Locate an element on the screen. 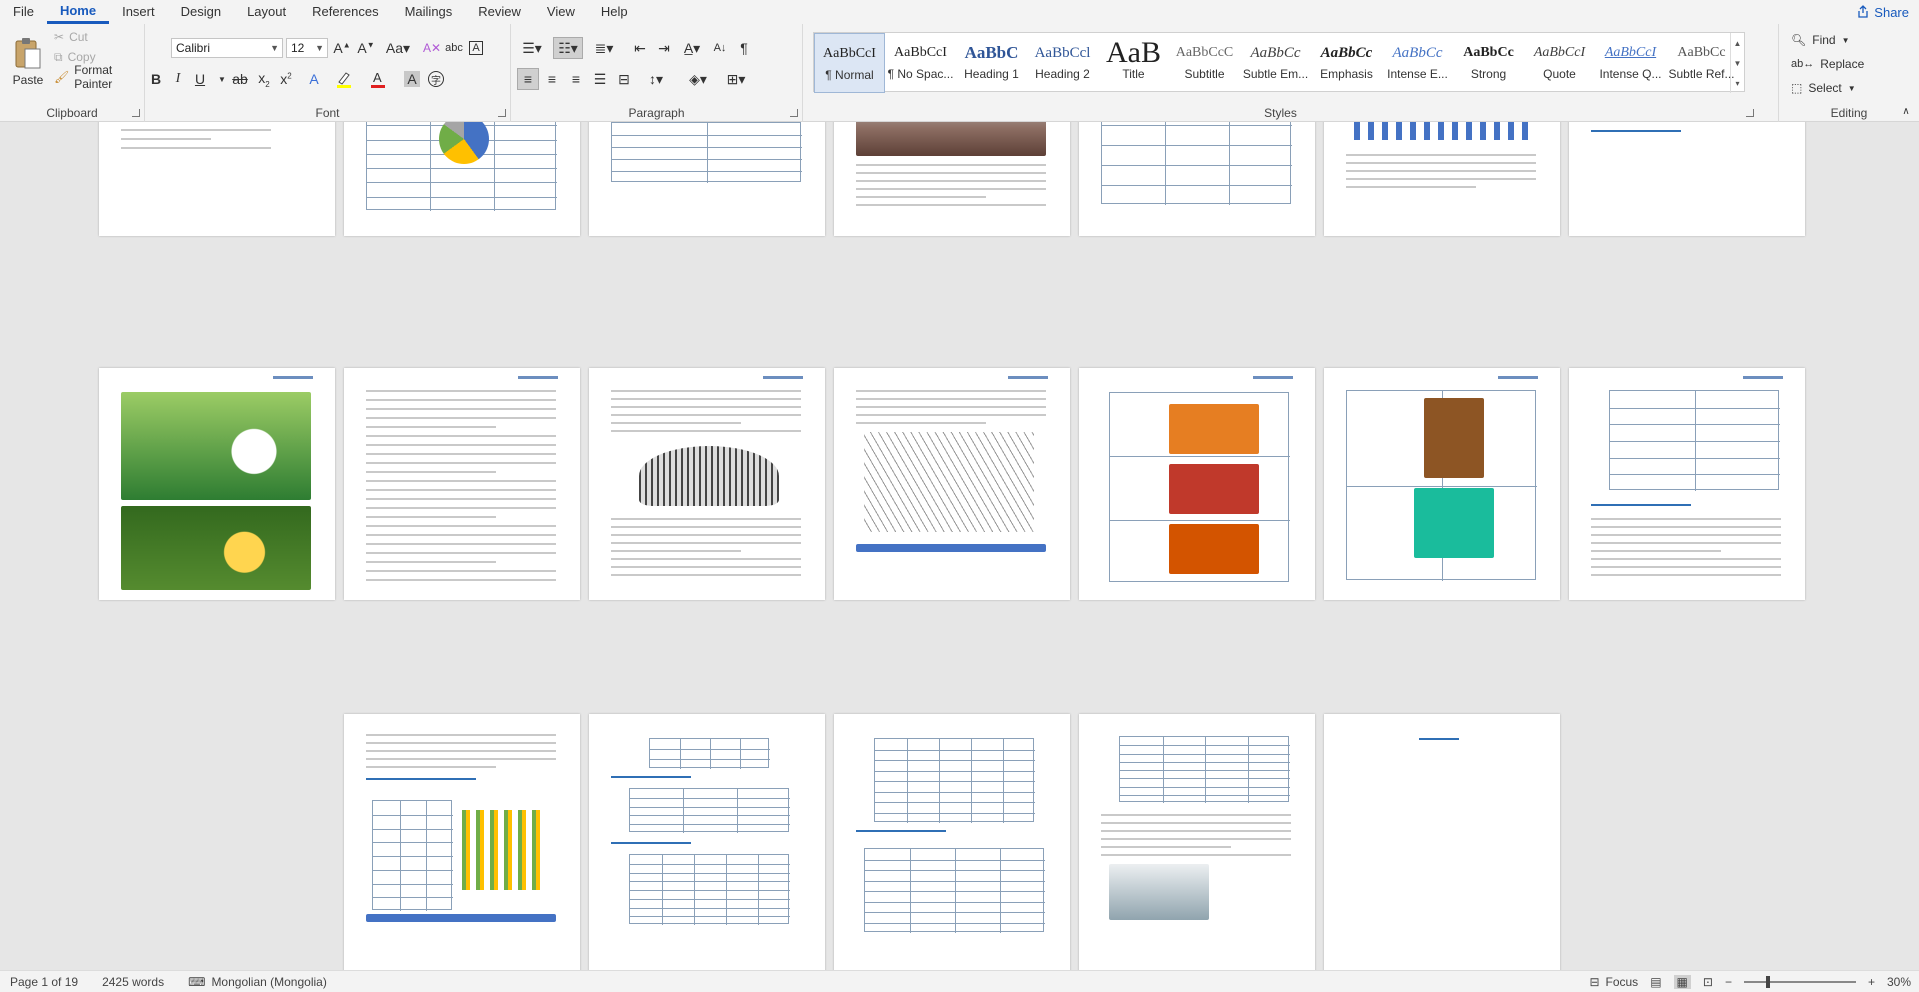  clear-formatting-button: A✕ is located at coordinates (432, 48).